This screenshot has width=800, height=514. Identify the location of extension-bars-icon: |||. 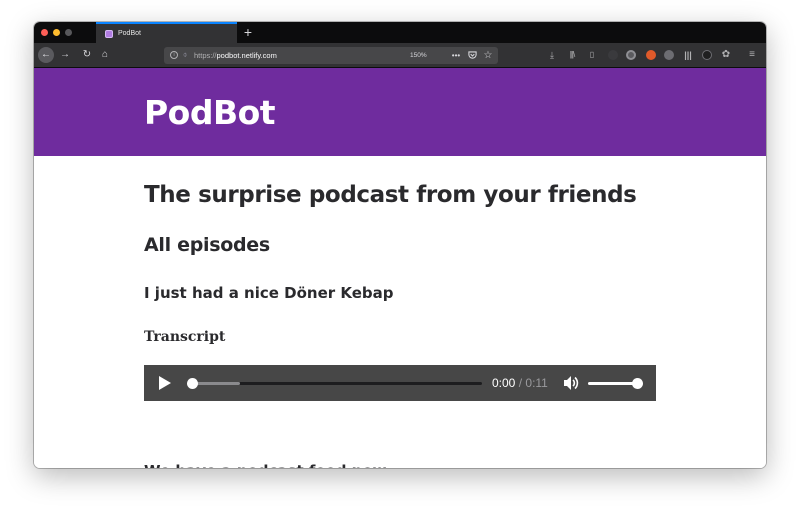
(688, 55).